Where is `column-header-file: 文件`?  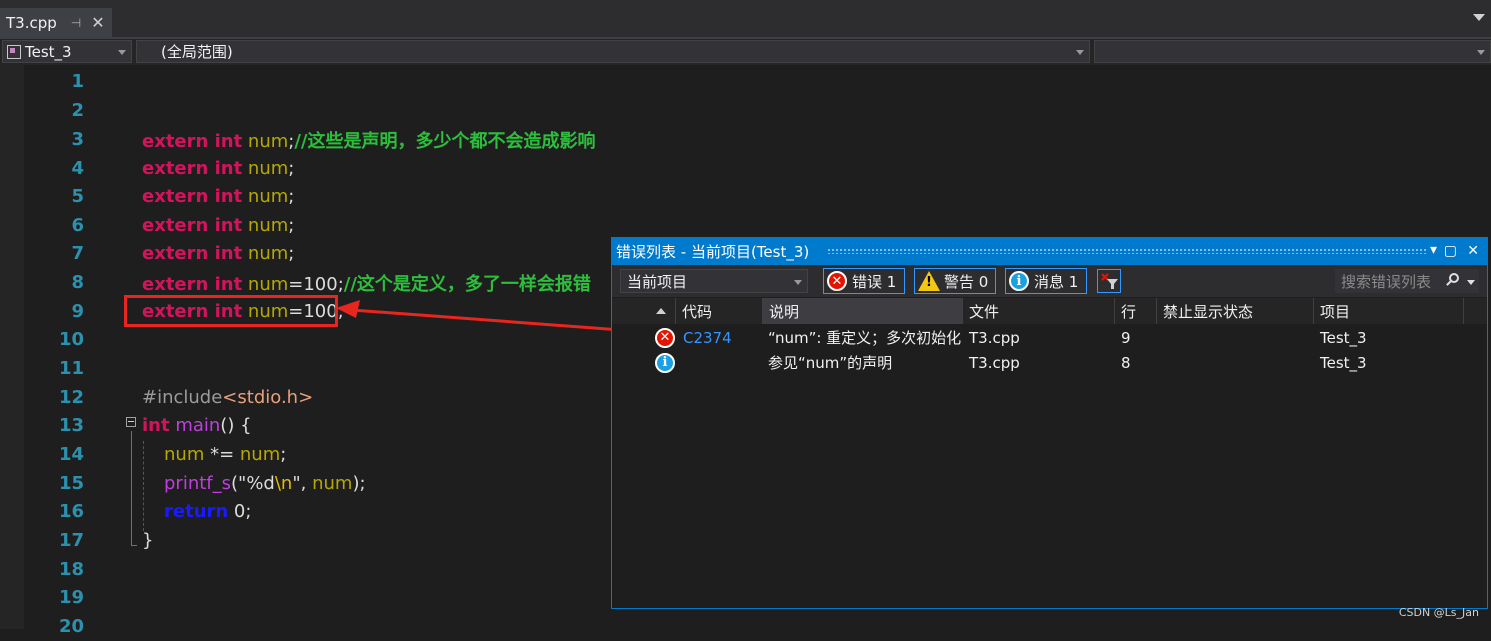 column-header-file: 文件 is located at coordinates (1039, 311).